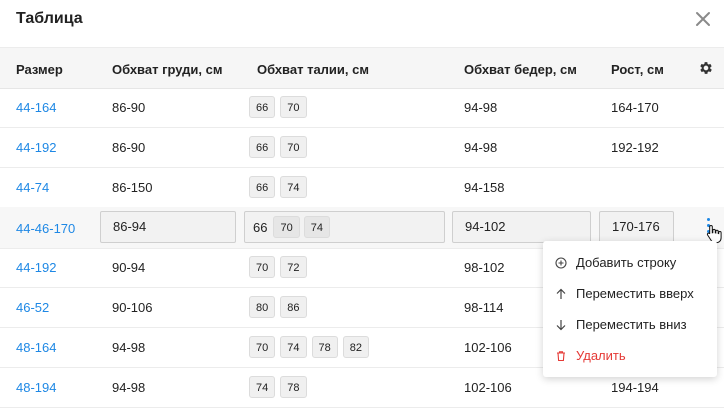 The height and width of the screenshot is (417, 724). Describe the element at coordinates (635, 293) in the screenshot. I see `menu-item-label: Переместить вверх` at that location.